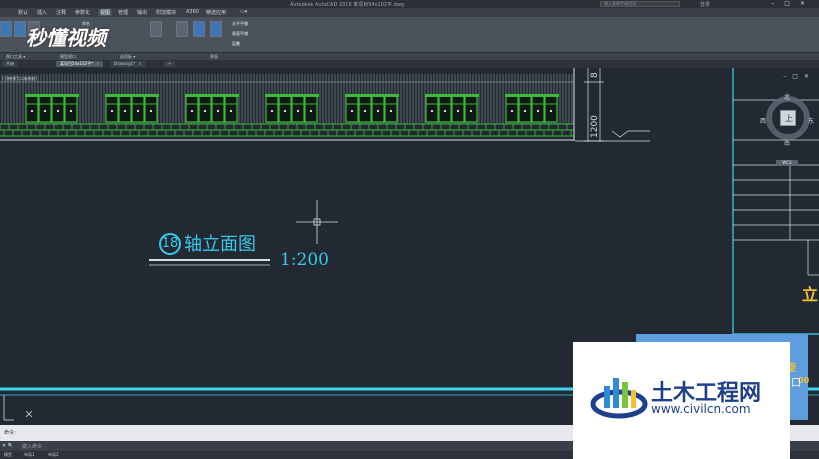 This screenshot has width=819, height=459. I want to click on doc-tab-drawing1: Drawing1* ×, so click(128, 64).